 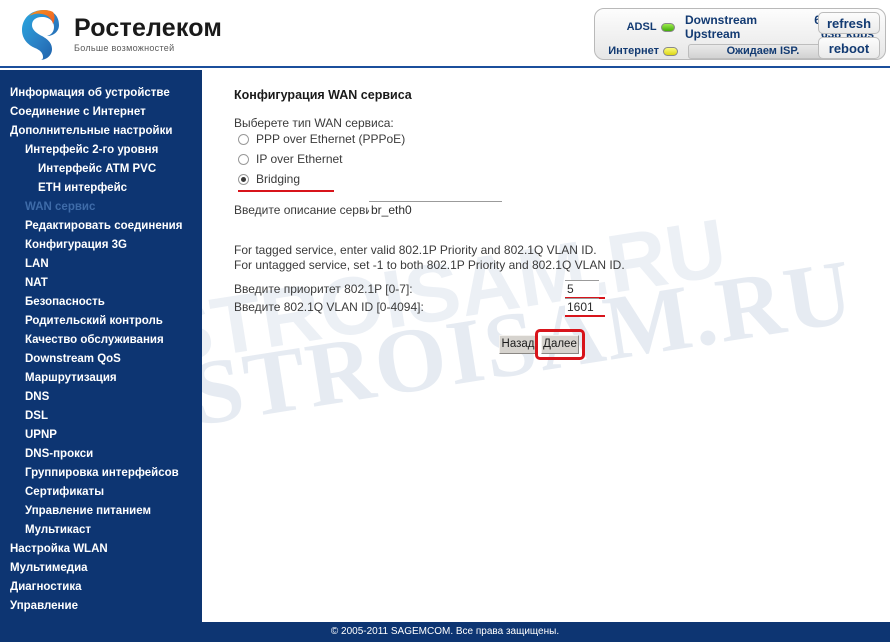 I want to click on sidebar-item-24: Настройка WLAN, so click(x=101, y=549).